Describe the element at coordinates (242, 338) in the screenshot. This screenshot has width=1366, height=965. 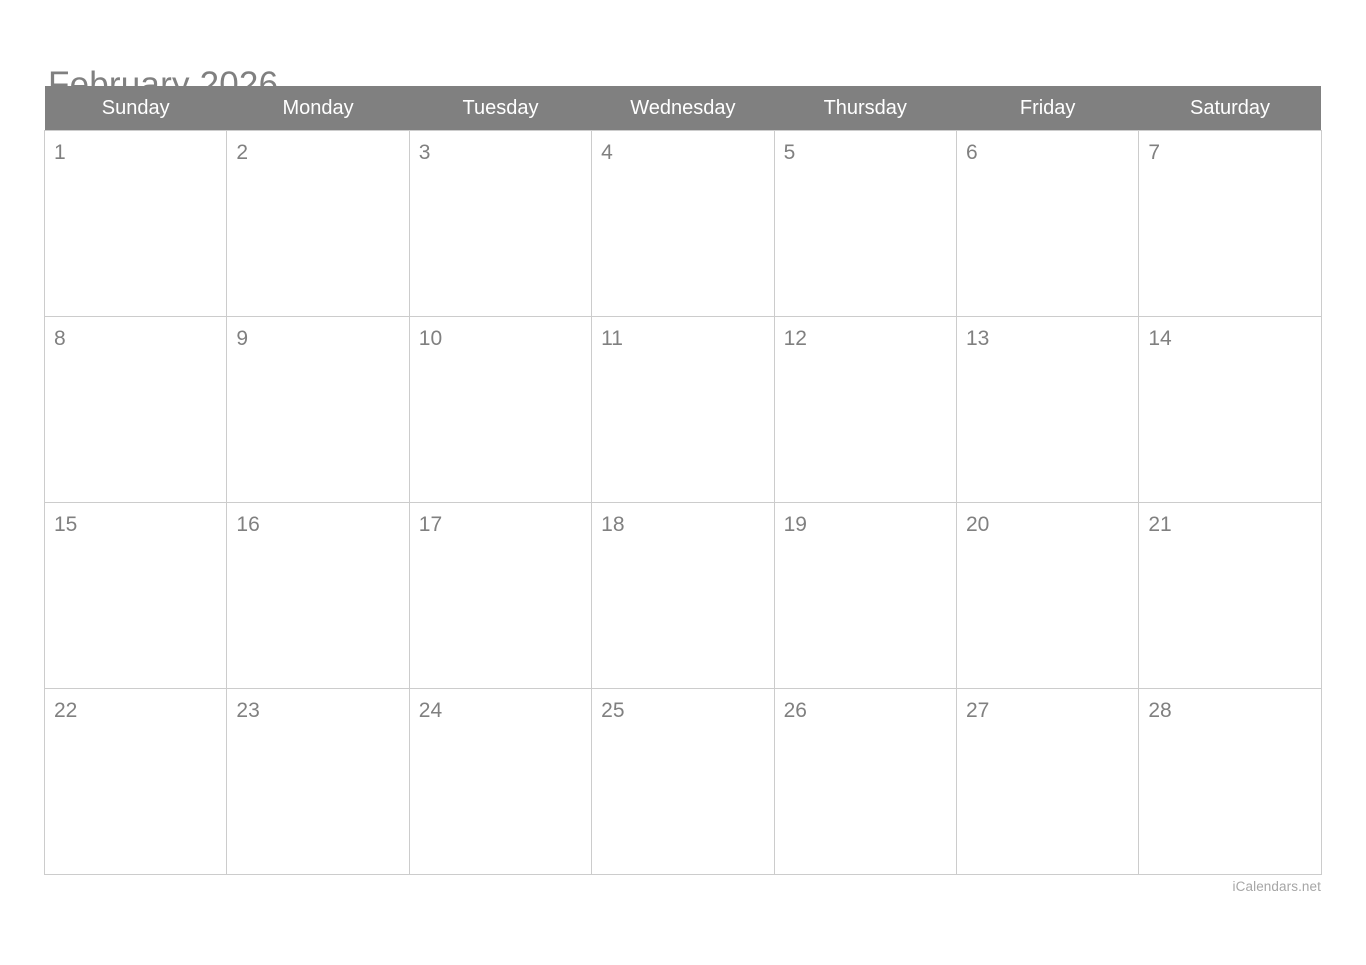
I see `day-number: 9` at that location.